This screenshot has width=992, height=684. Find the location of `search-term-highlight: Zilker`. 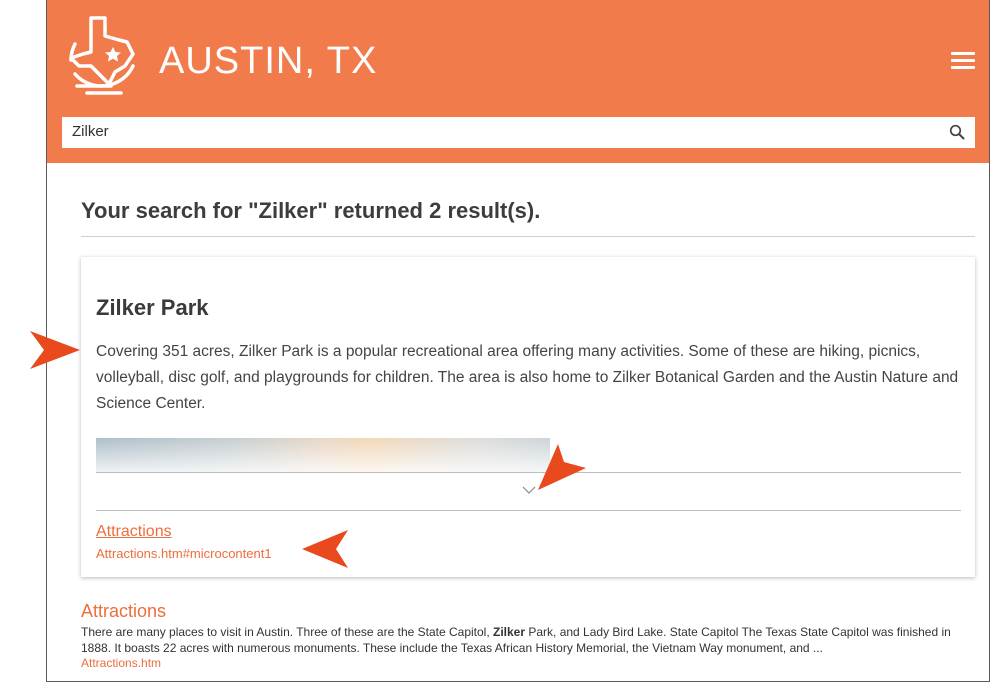

search-term-highlight: Zilker is located at coordinates (509, 632).